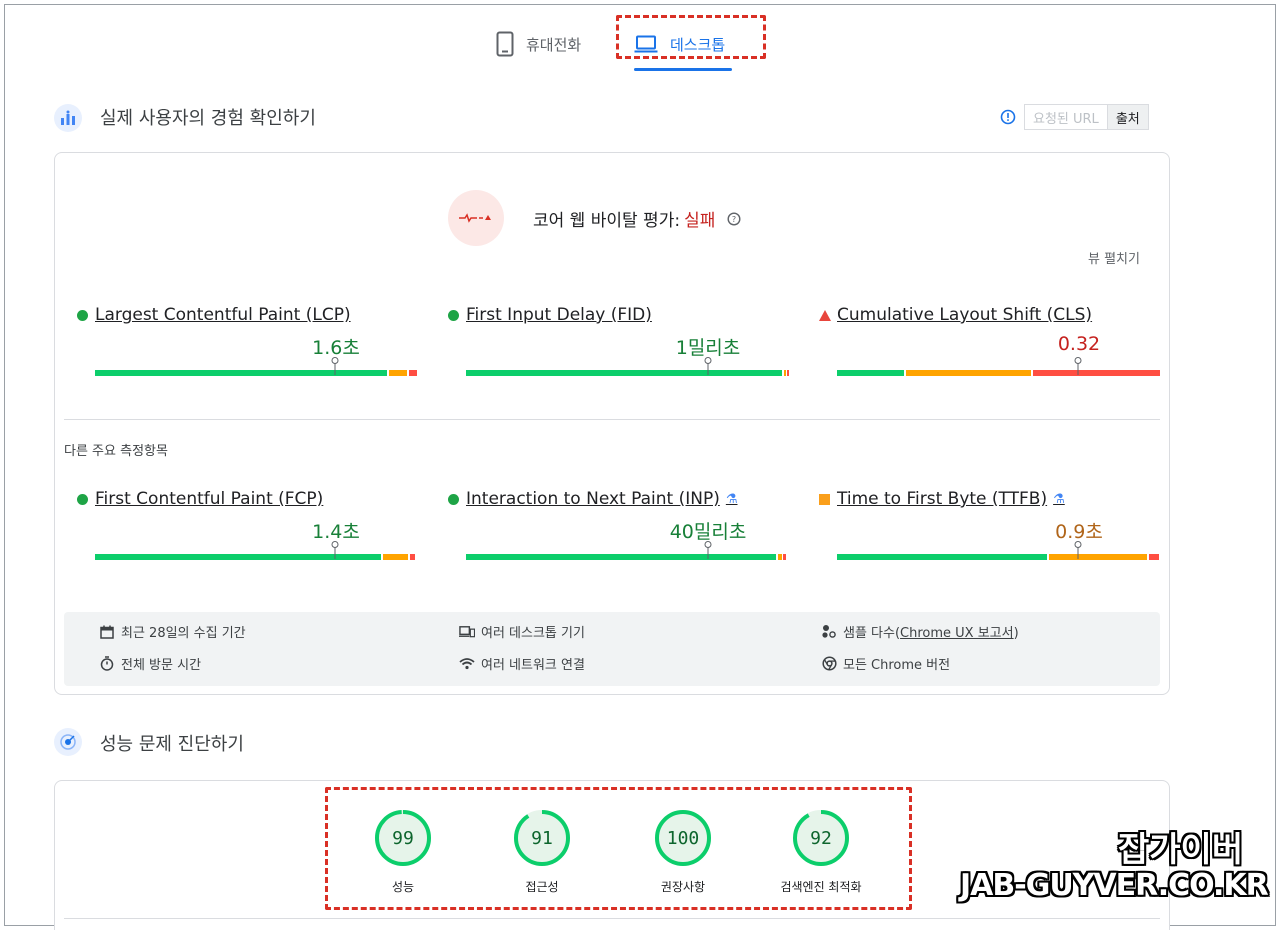 This screenshot has width=1280, height=930. What do you see at coordinates (1181, 850) in the screenshot?
I see `watermark-korean: 잡가이버` at bounding box center [1181, 850].